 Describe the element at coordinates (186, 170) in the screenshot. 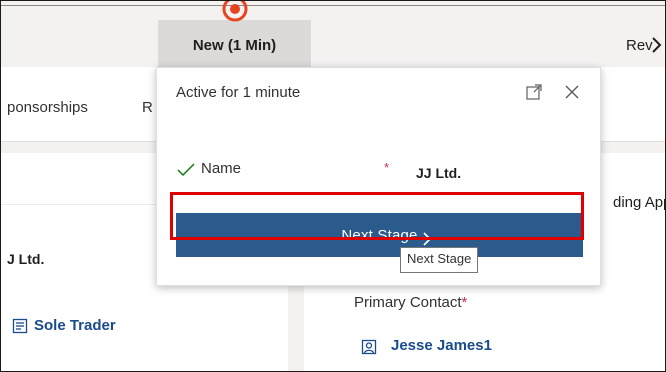

I see `checkmark-icon` at that location.